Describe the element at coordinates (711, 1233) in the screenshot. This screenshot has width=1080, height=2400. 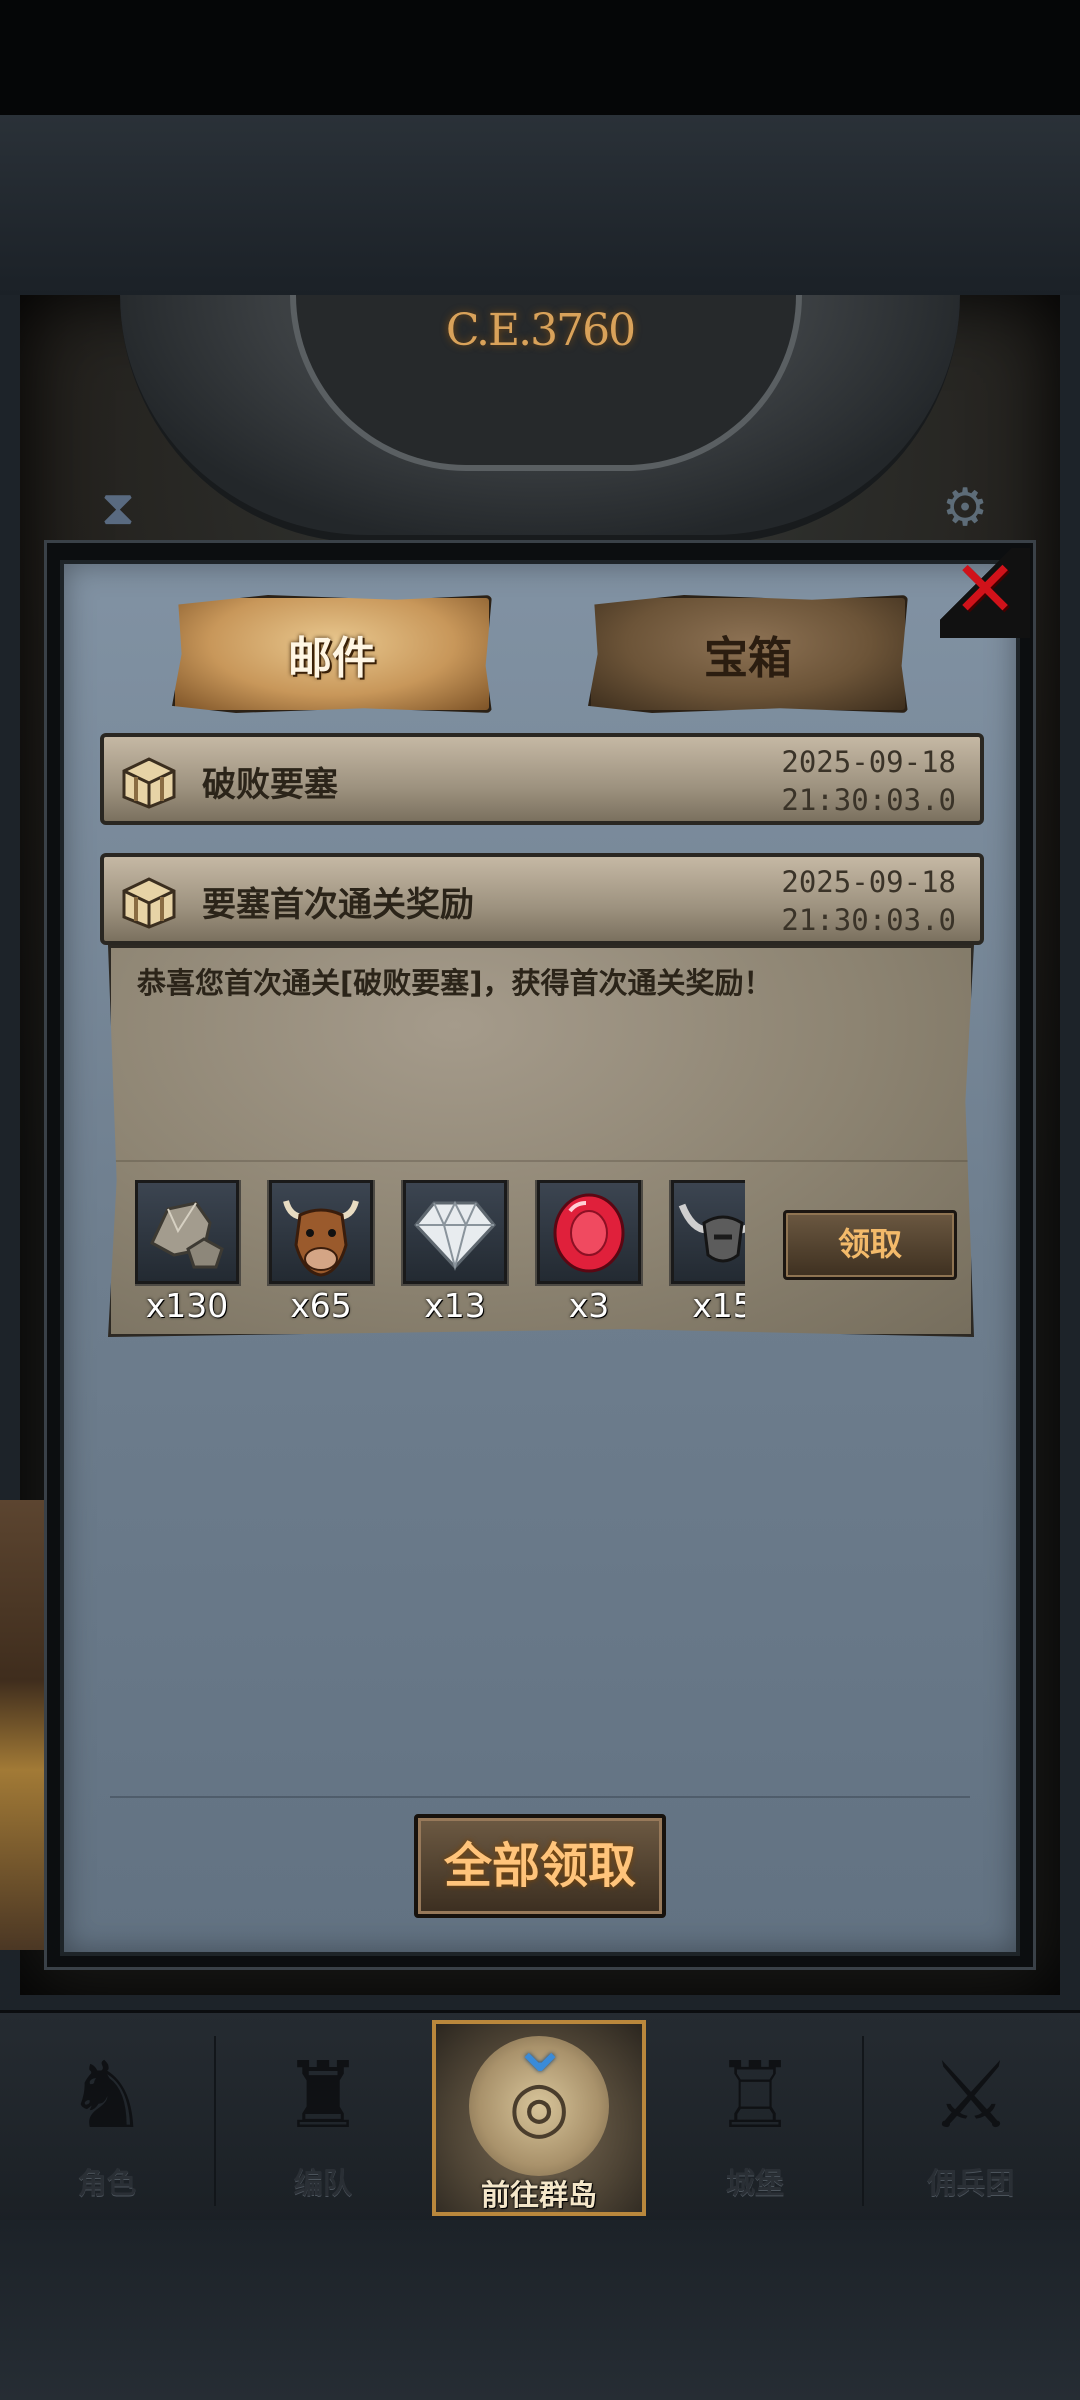
I see `horned-helmet-icon` at that location.